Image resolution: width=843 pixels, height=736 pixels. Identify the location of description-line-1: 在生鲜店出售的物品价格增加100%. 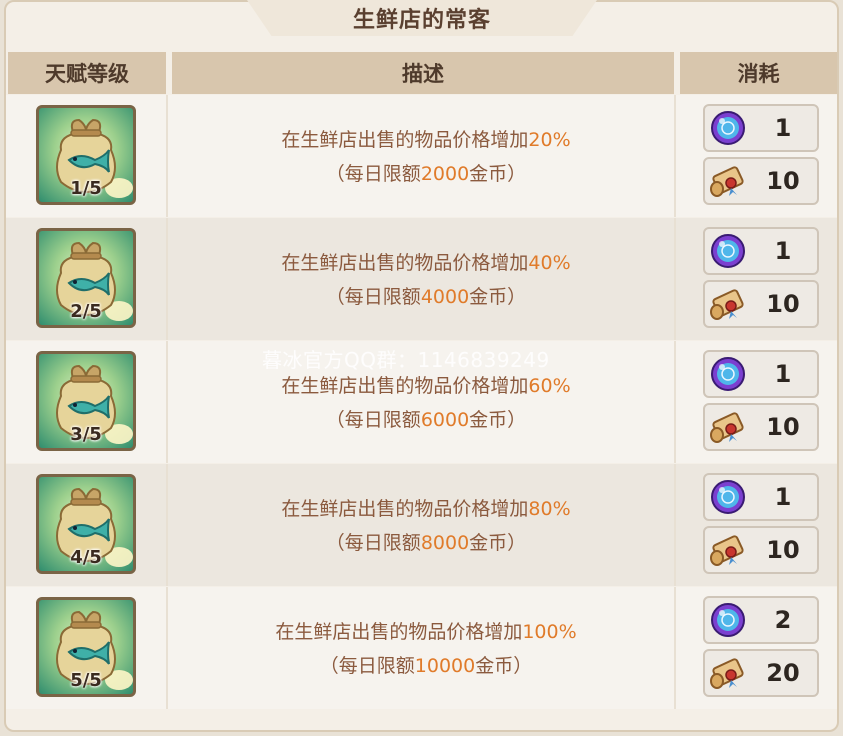
(426, 632).